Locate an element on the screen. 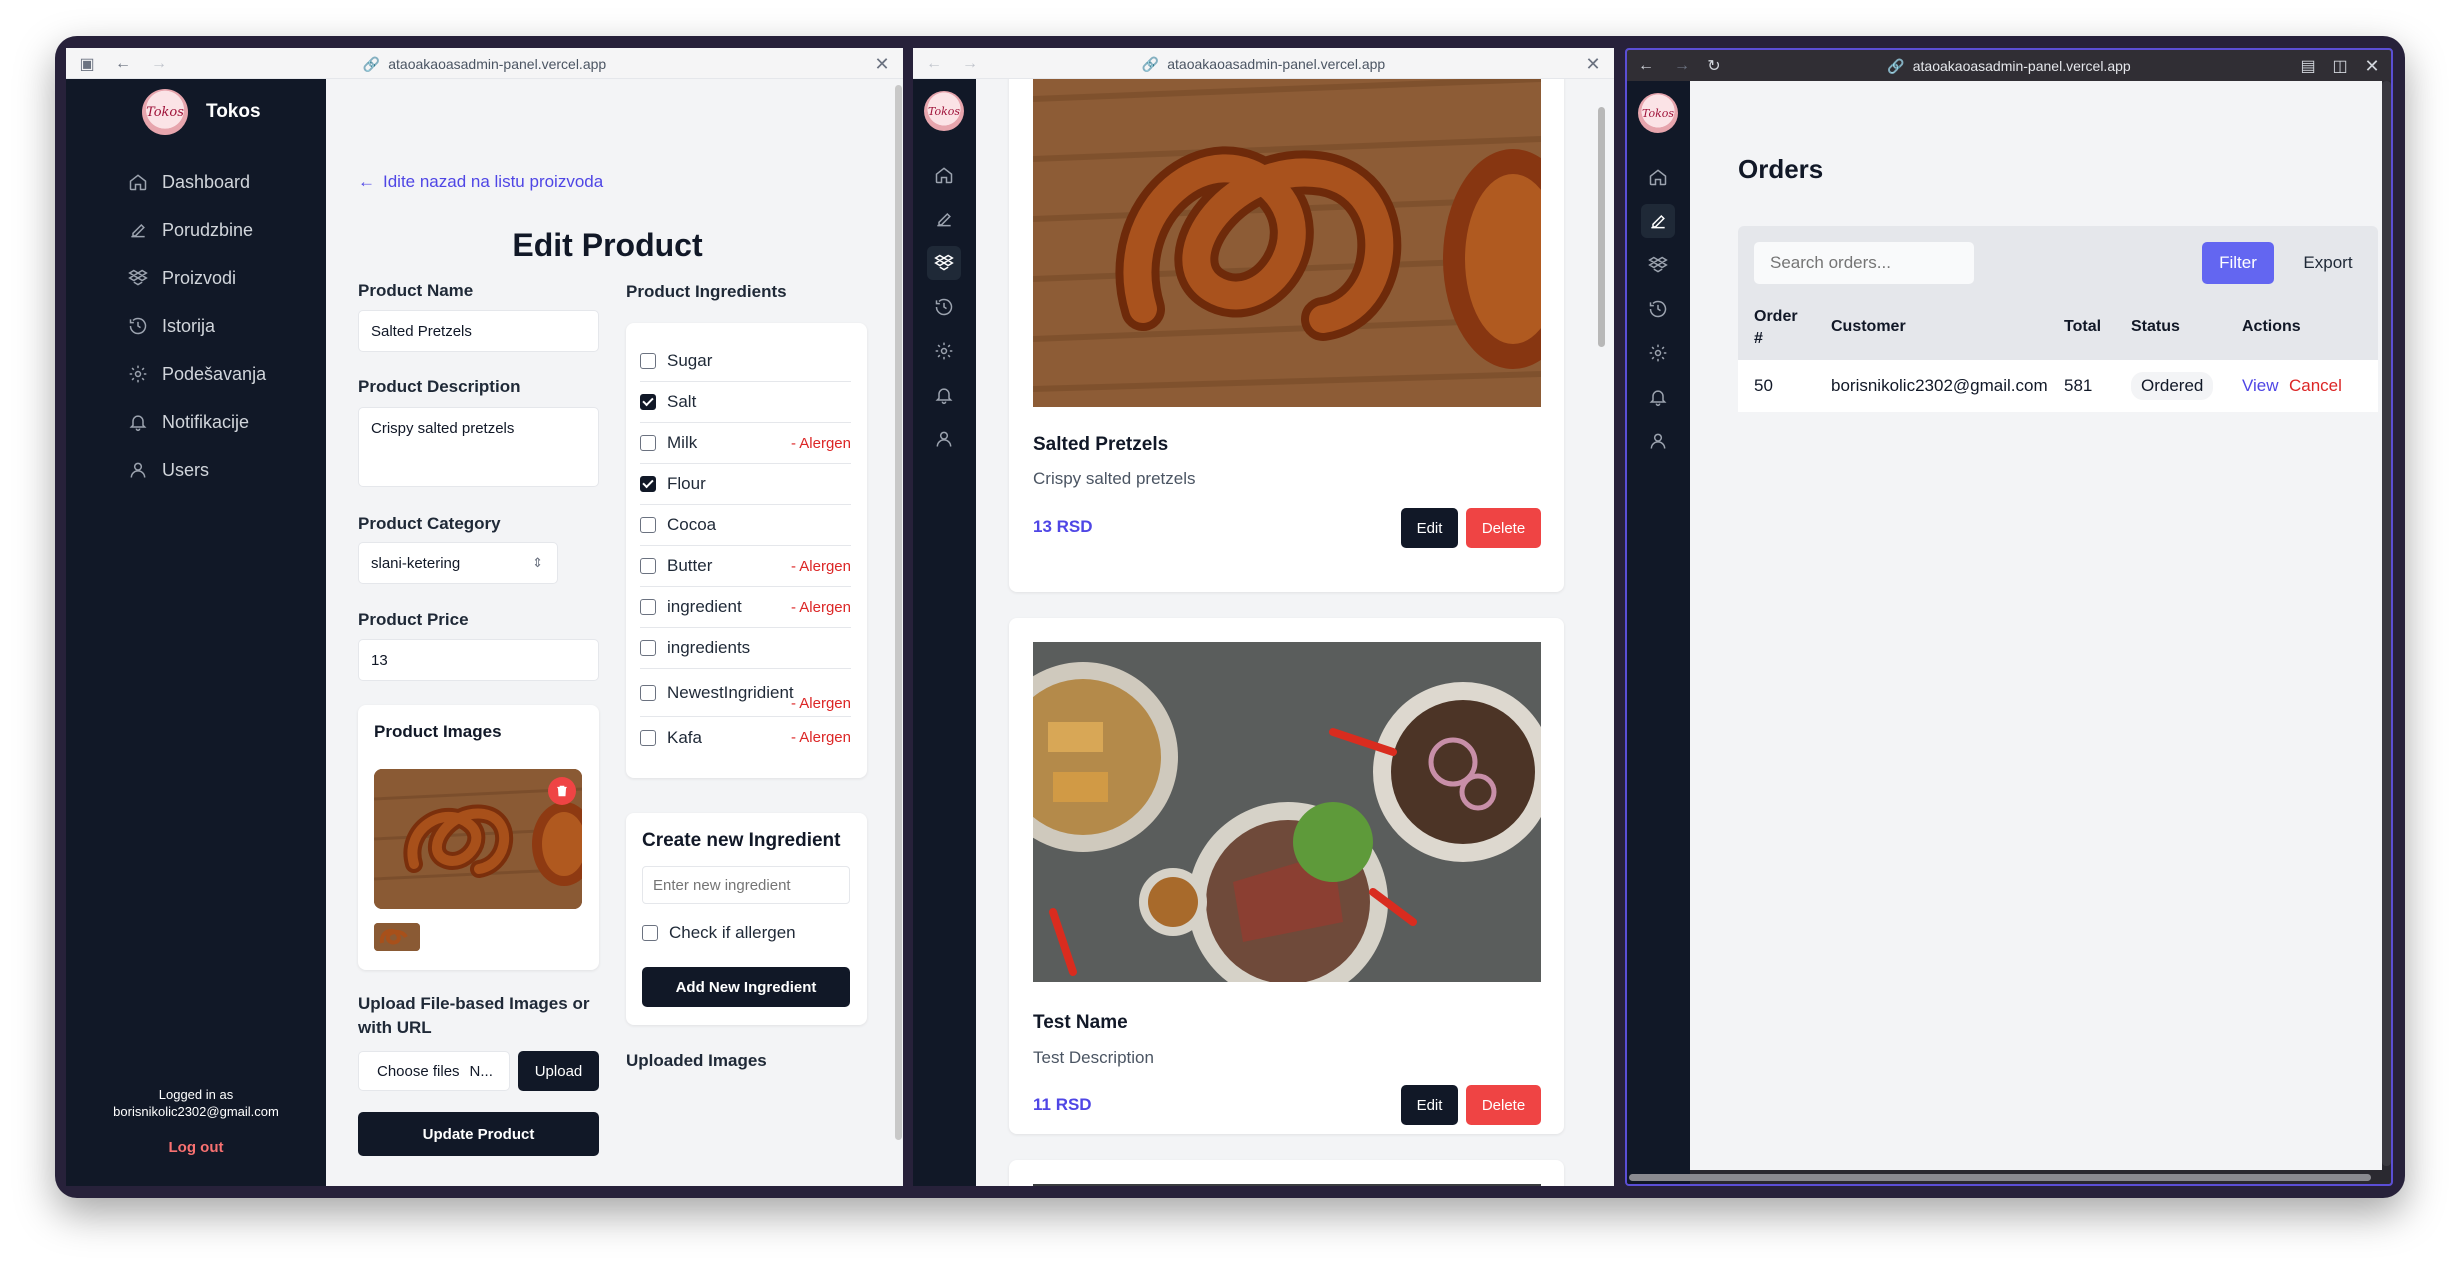  sidebar-item-istorija: Istorija is located at coordinates (197, 326).